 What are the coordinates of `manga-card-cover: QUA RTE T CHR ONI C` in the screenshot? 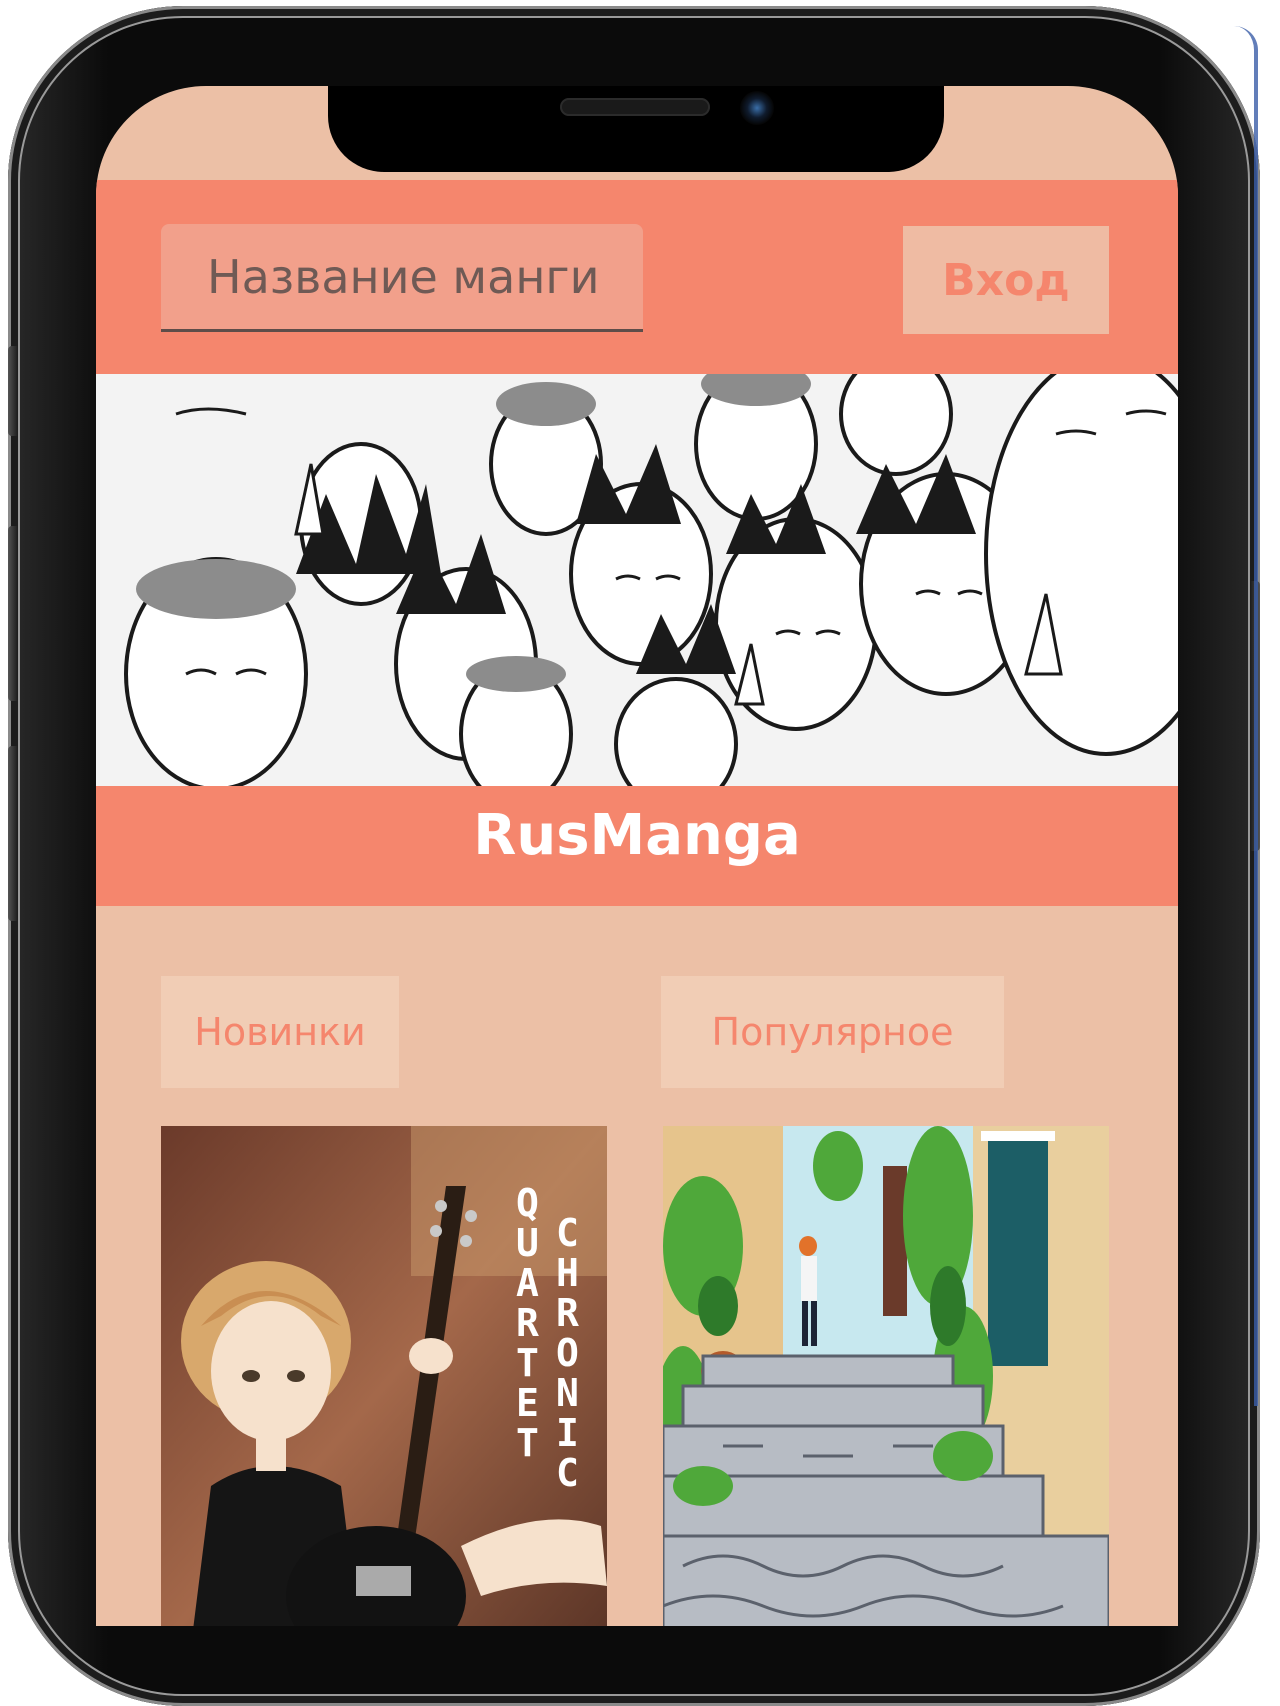 It's located at (384, 1376).